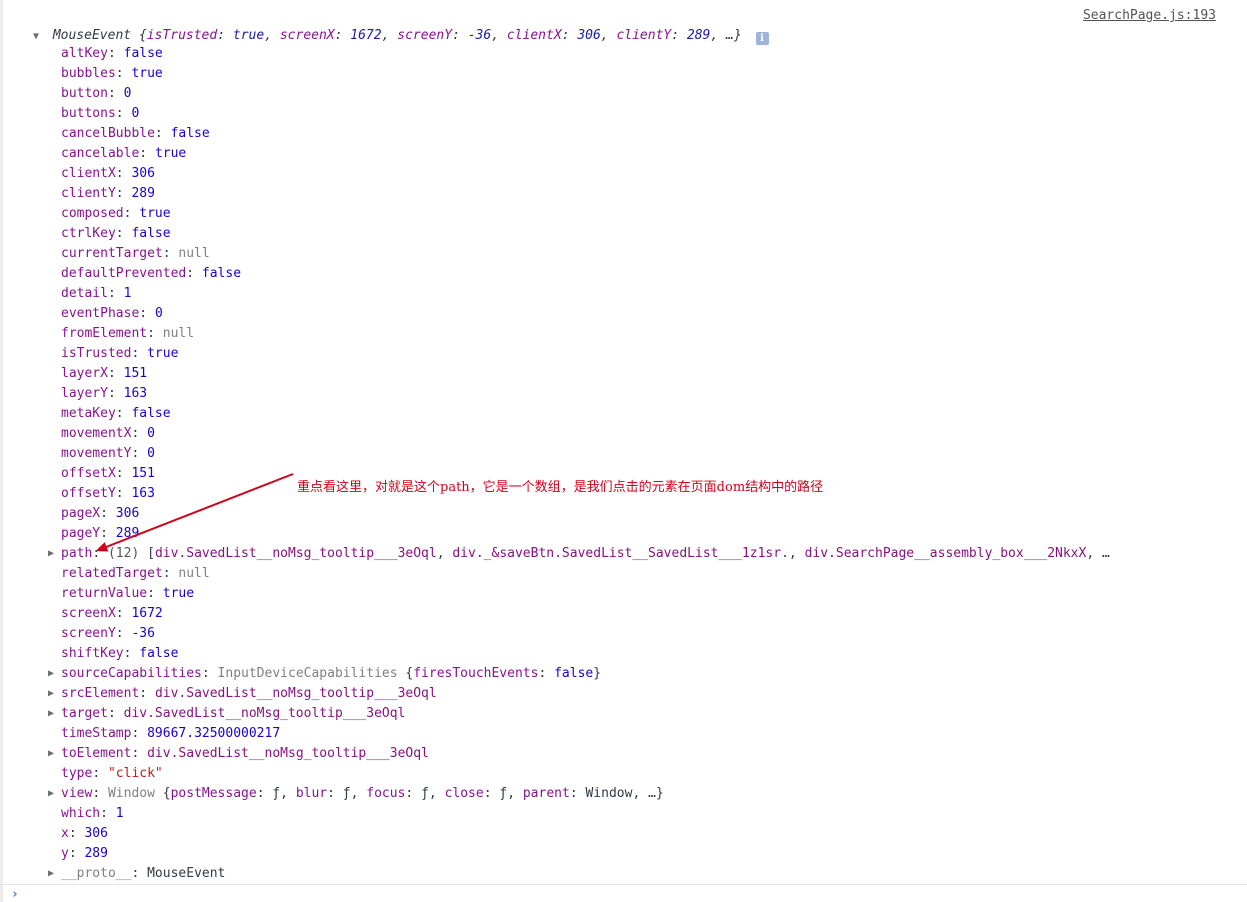 The height and width of the screenshot is (902, 1247). What do you see at coordinates (464, 793) in the screenshot?
I see `preview-key: close` at bounding box center [464, 793].